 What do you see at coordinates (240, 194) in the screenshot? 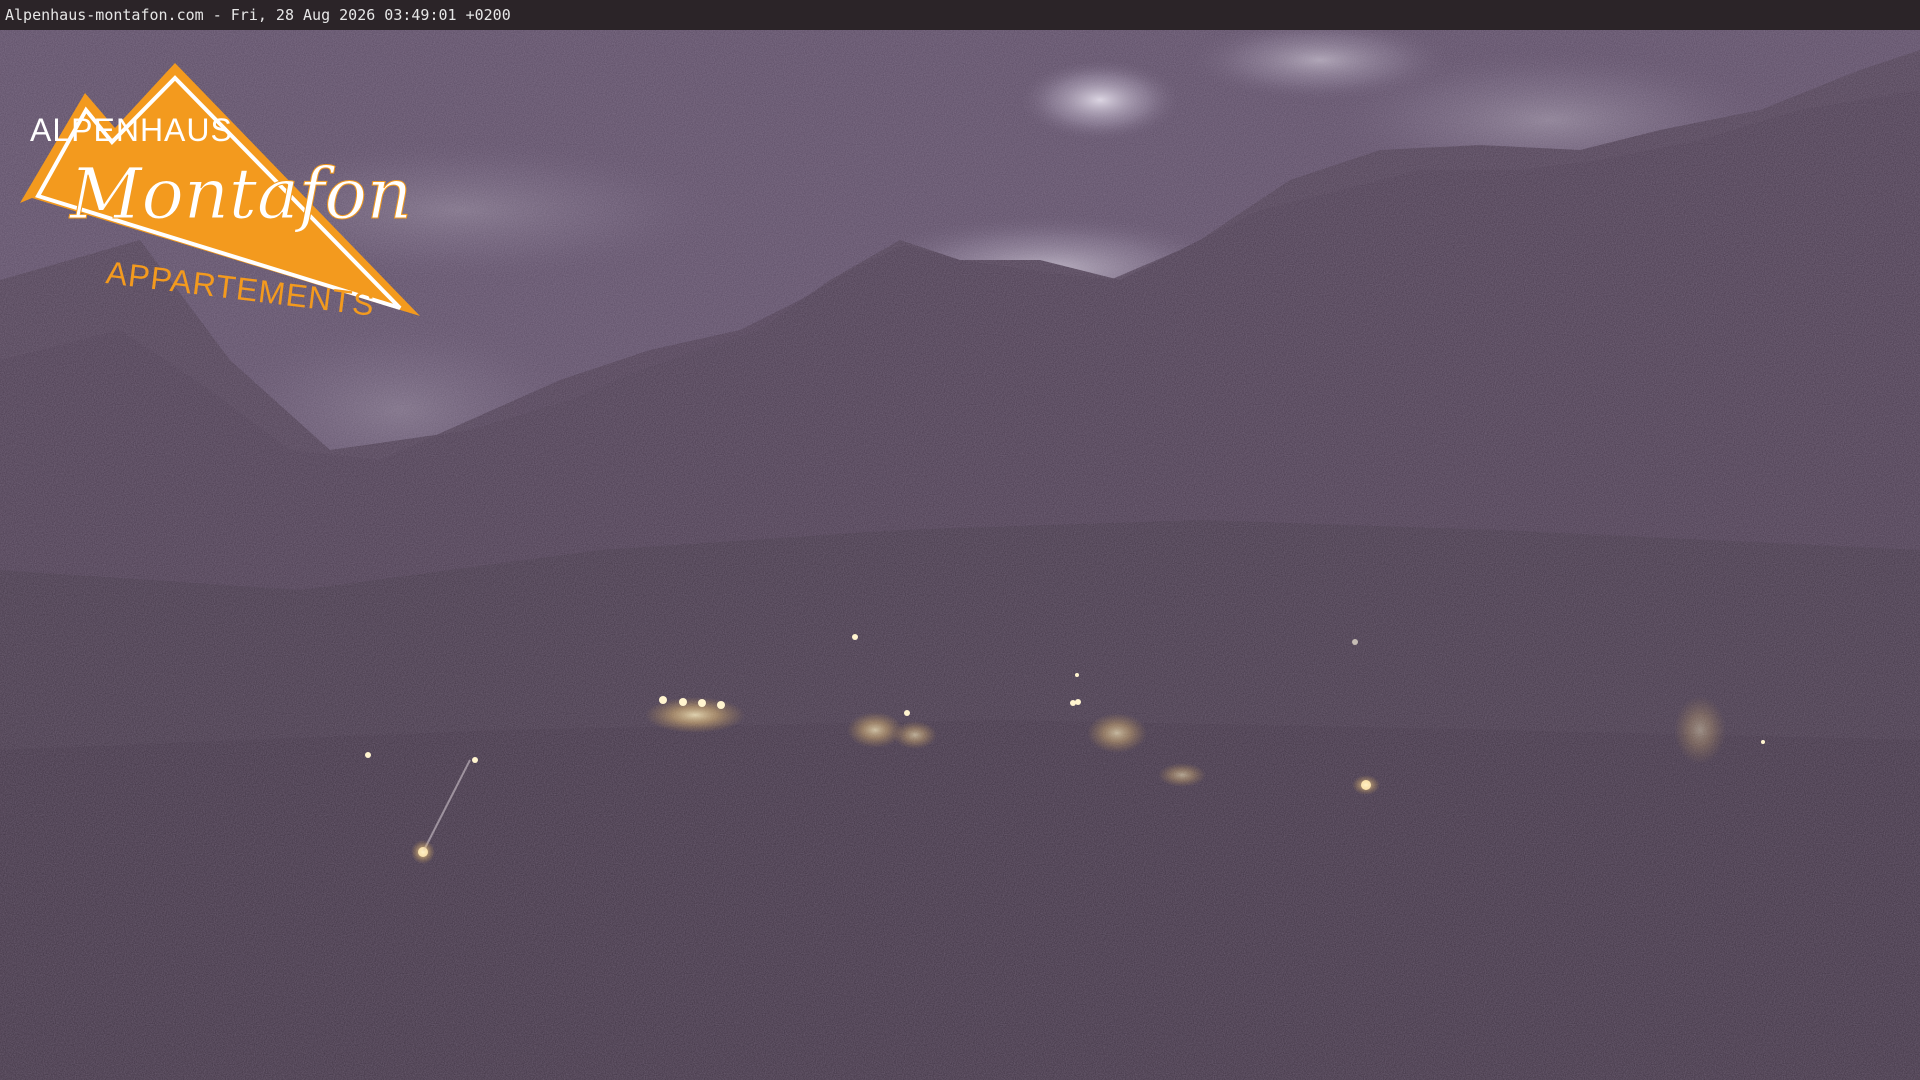
I see `logo-text-montafon: Montafon` at bounding box center [240, 194].